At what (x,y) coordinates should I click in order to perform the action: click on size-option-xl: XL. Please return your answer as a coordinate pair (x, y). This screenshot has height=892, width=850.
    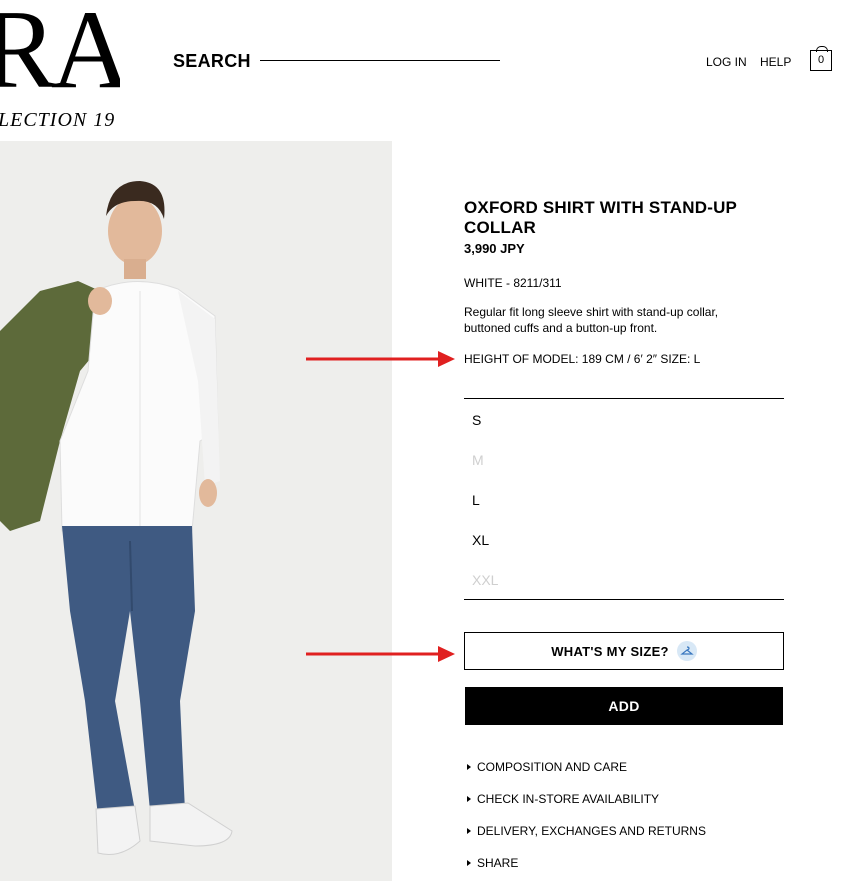
    Looking at the image, I should click on (480, 540).